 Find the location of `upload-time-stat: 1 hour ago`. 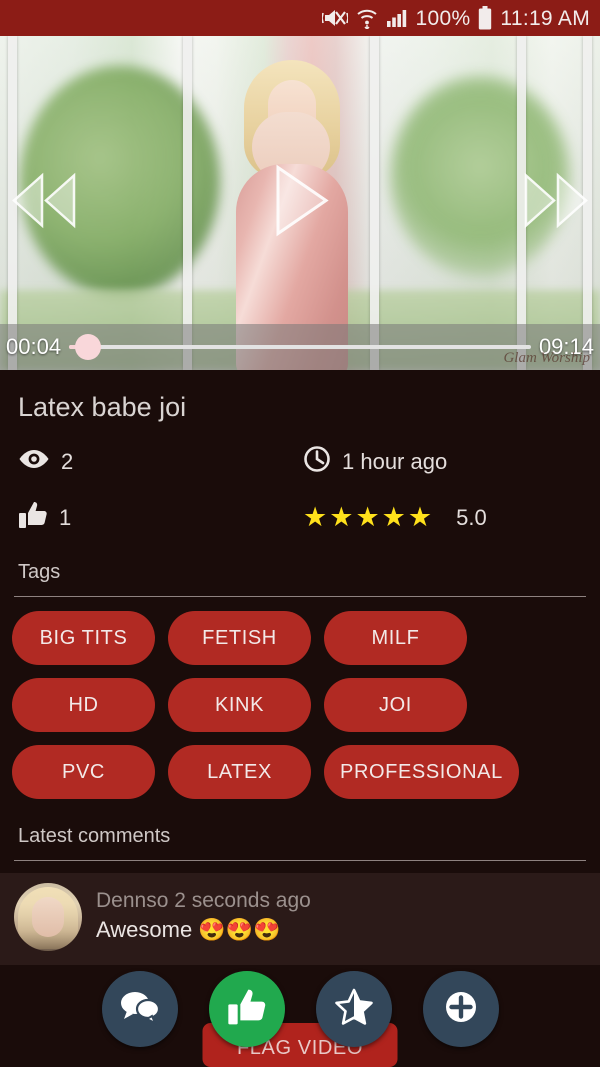

upload-time-stat: 1 hour ago is located at coordinates (439, 461).